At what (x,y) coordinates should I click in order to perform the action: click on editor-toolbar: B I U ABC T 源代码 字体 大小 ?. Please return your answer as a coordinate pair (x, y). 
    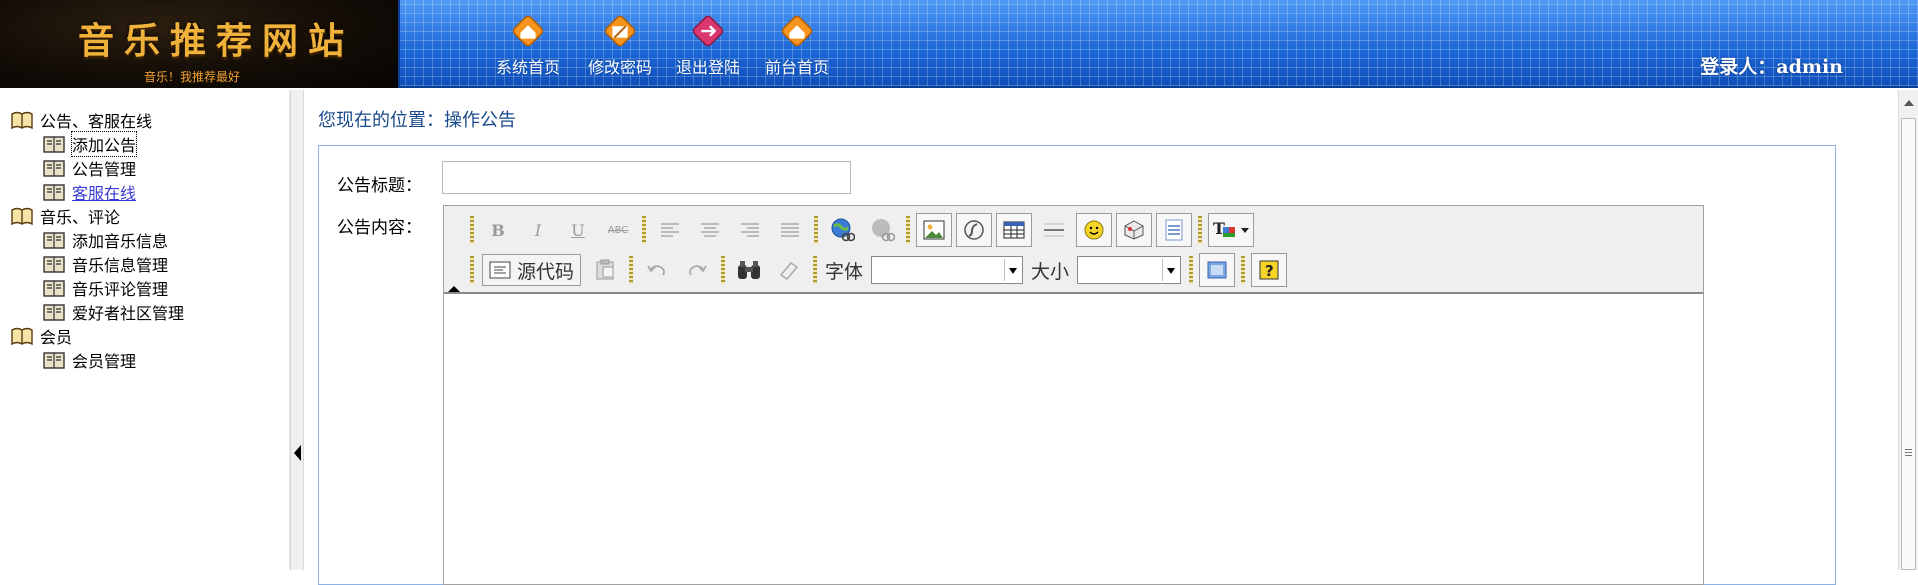
    Looking at the image, I should click on (1073, 250).